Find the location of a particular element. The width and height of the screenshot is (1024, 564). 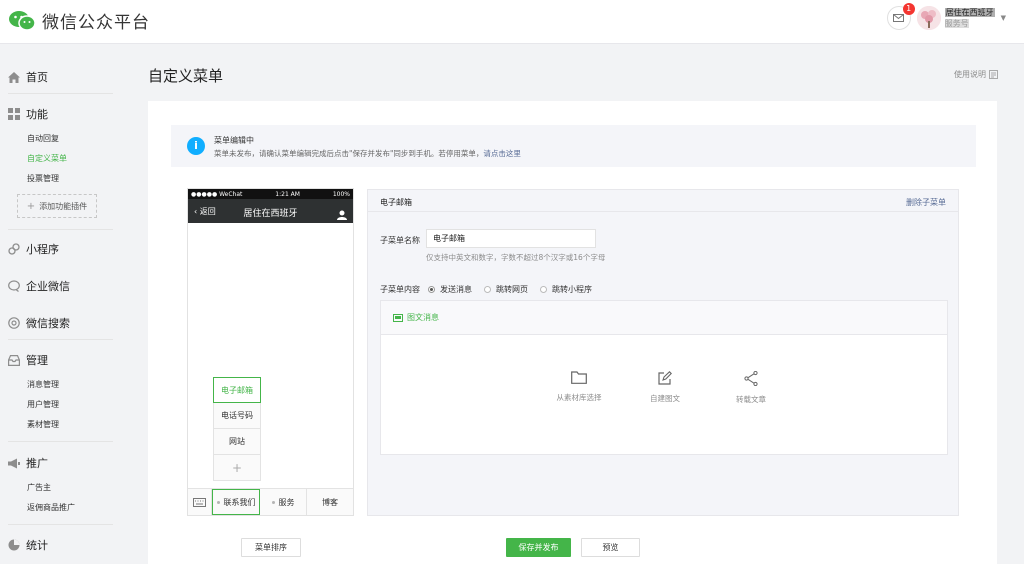

add-plugin-button: + 添加功能插件 is located at coordinates (57, 206).